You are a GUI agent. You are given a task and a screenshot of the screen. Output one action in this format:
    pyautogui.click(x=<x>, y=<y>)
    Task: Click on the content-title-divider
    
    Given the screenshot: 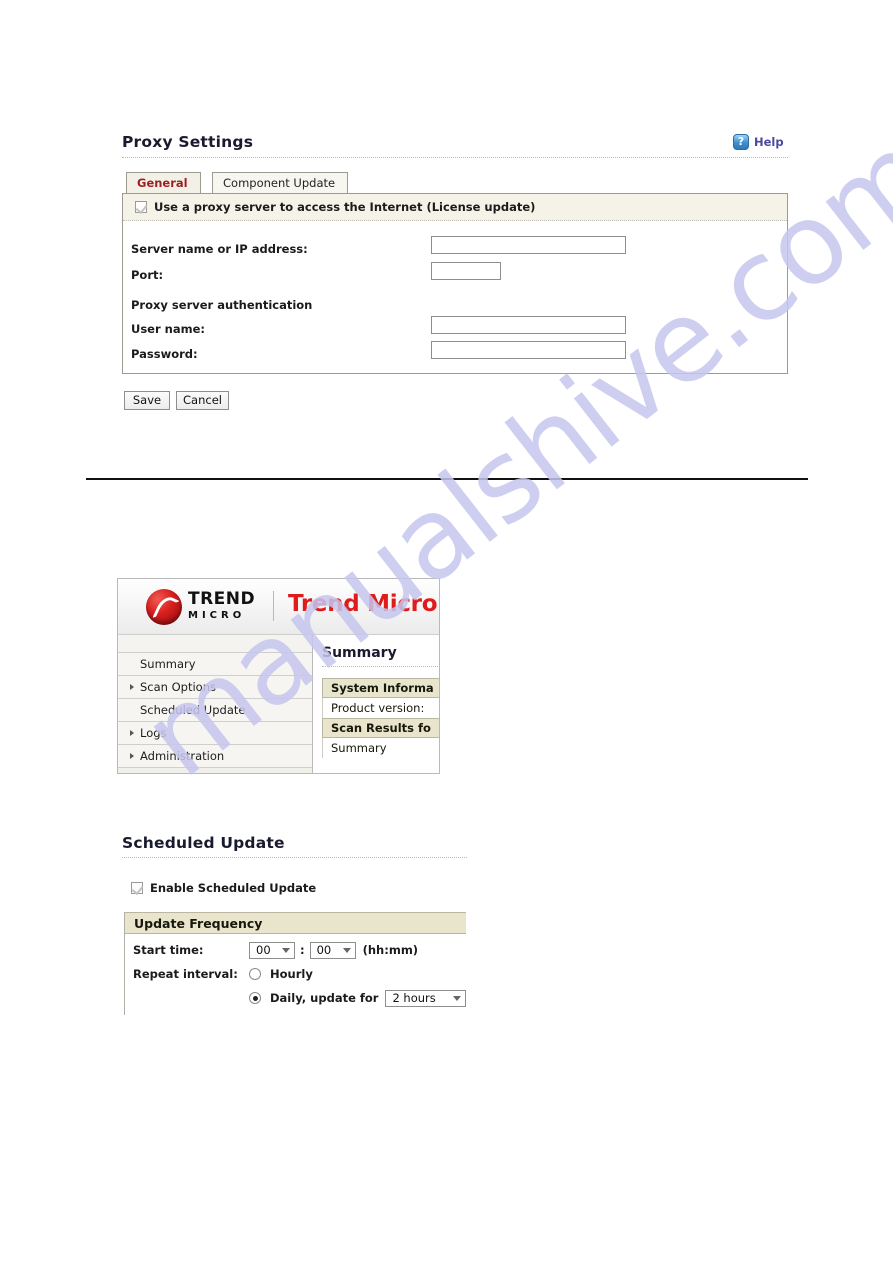 What is the action you would take?
    pyautogui.click(x=380, y=666)
    